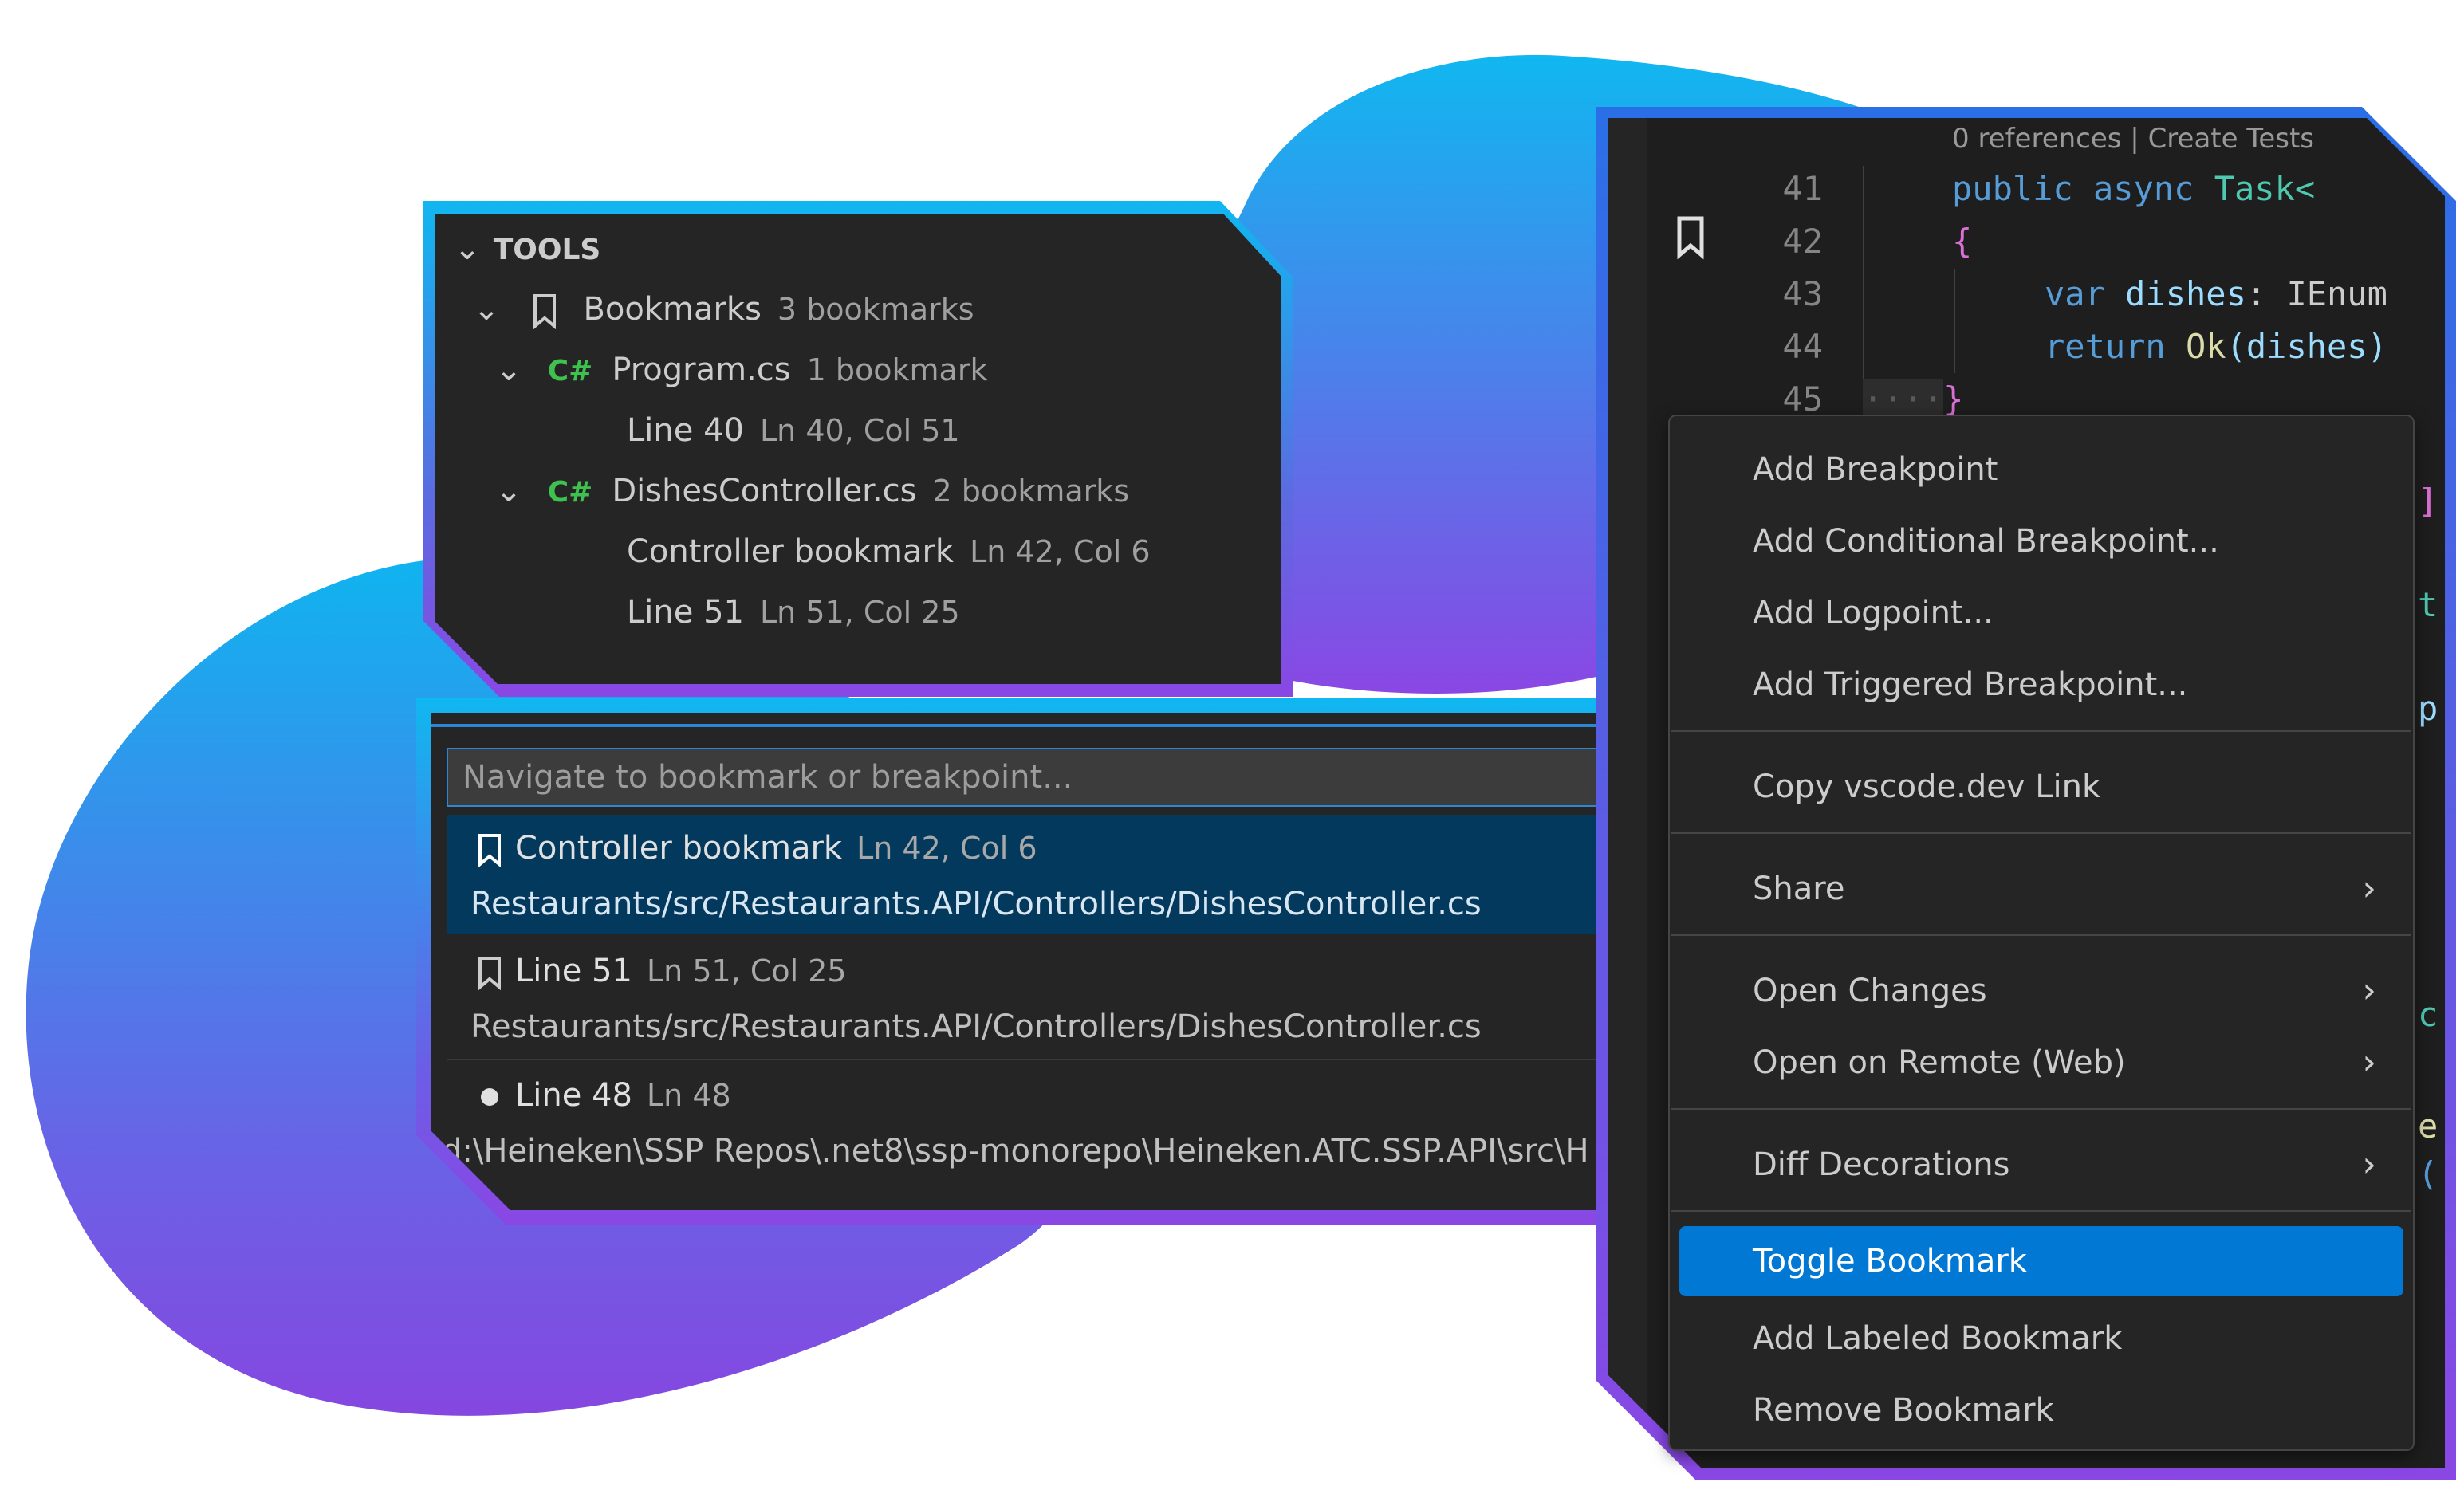  I want to click on code-line: return Ok(dishes), so click(2216, 346).